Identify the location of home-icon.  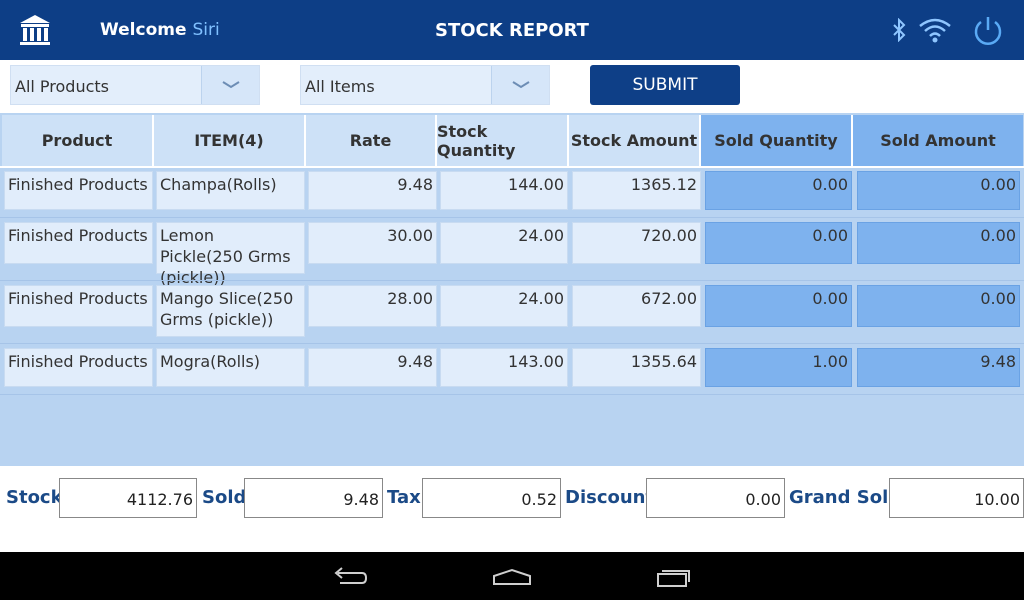
(512, 577).